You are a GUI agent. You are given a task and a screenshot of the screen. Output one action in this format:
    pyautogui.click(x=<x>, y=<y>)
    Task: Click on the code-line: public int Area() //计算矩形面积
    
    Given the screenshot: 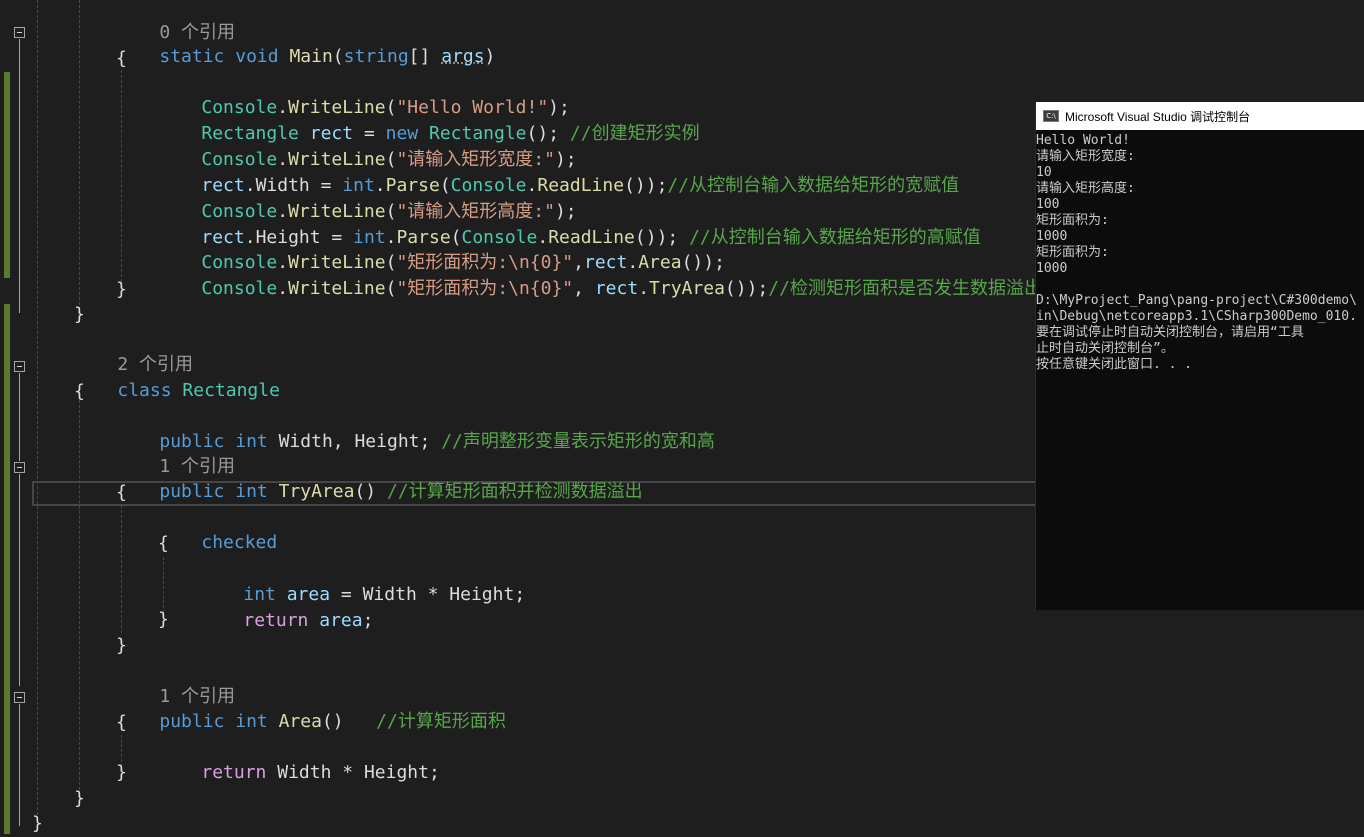 What is the action you would take?
    pyautogui.click(x=332, y=721)
    